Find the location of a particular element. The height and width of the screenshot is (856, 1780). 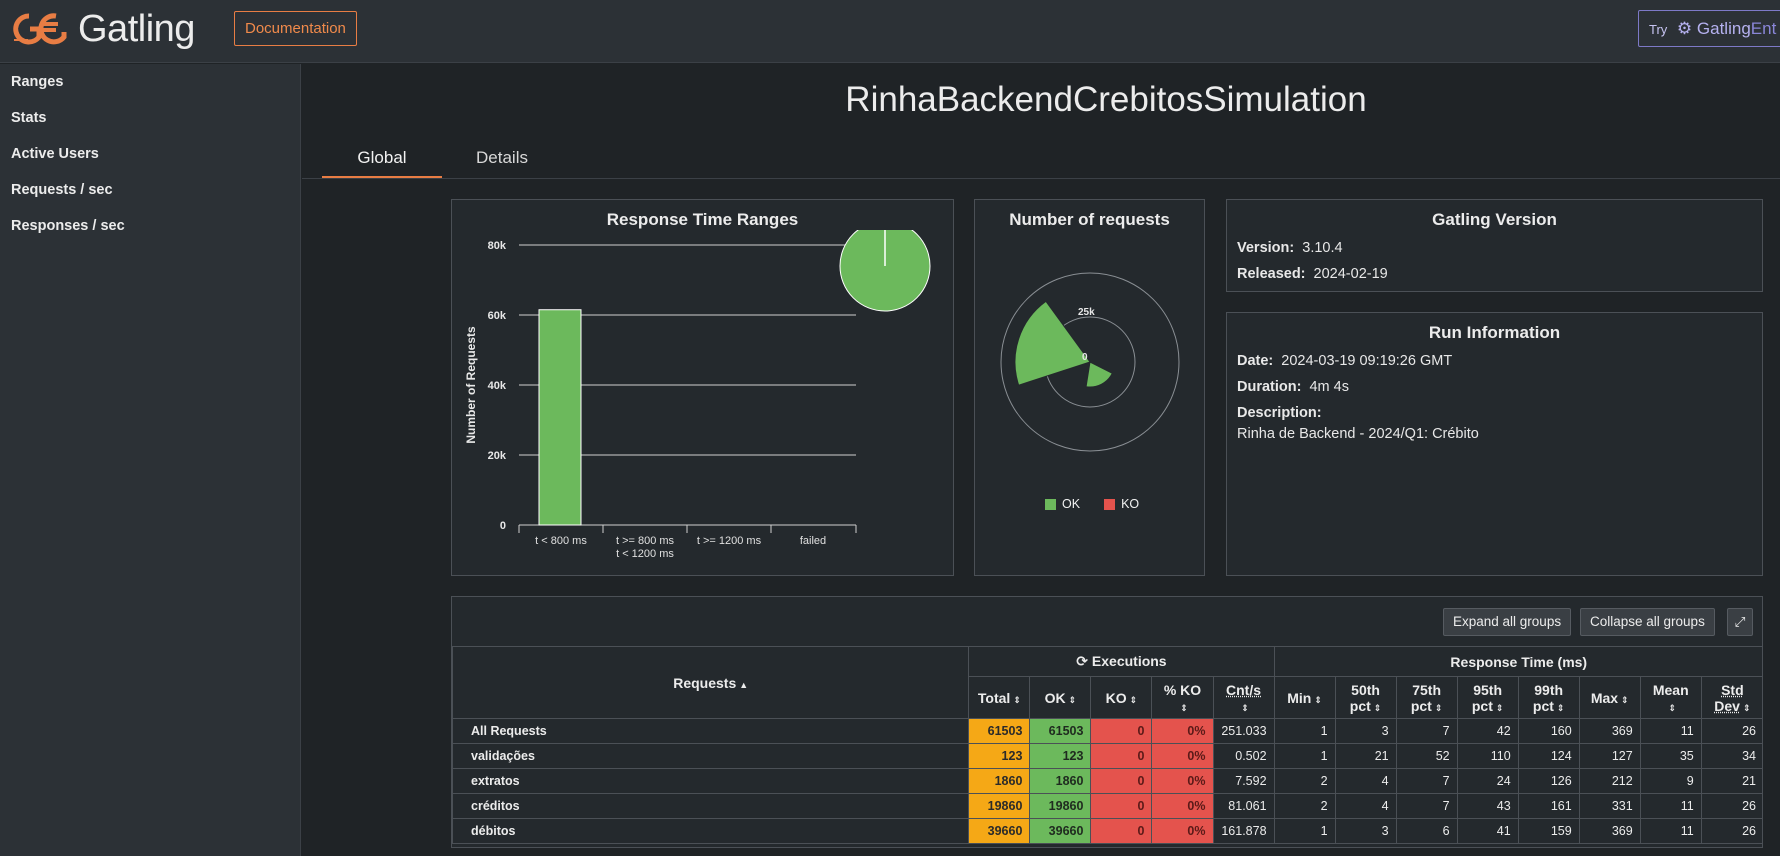

requests-column-header: Requests ▲ is located at coordinates (711, 683).